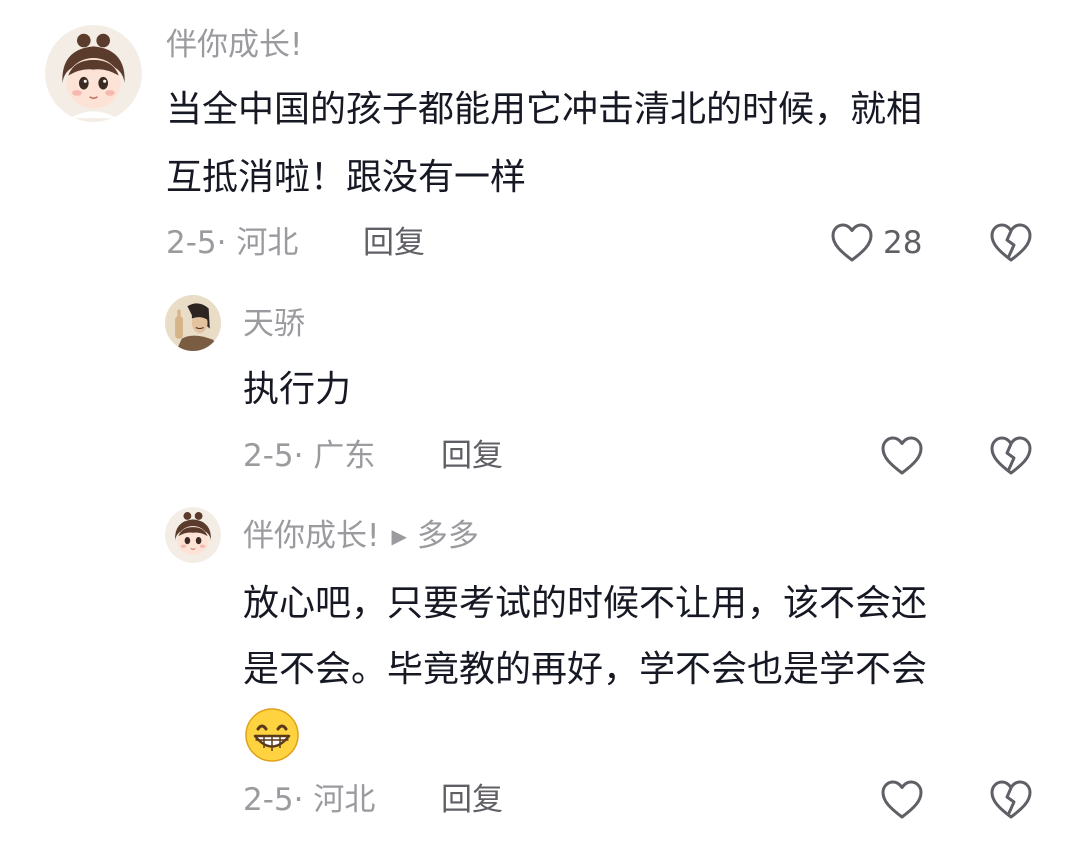 The height and width of the screenshot is (852, 1080). I want to click on comment-text-line: 执行力, so click(297, 389).